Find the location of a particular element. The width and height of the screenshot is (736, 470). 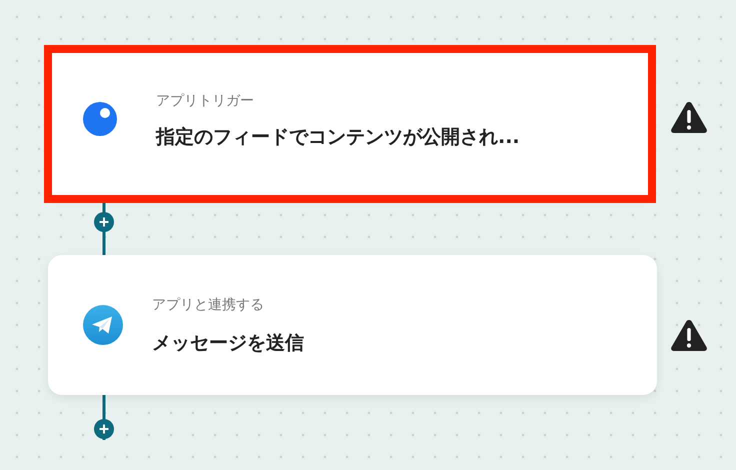

step-label: アプリと連携する is located at coordinates (208, 305).